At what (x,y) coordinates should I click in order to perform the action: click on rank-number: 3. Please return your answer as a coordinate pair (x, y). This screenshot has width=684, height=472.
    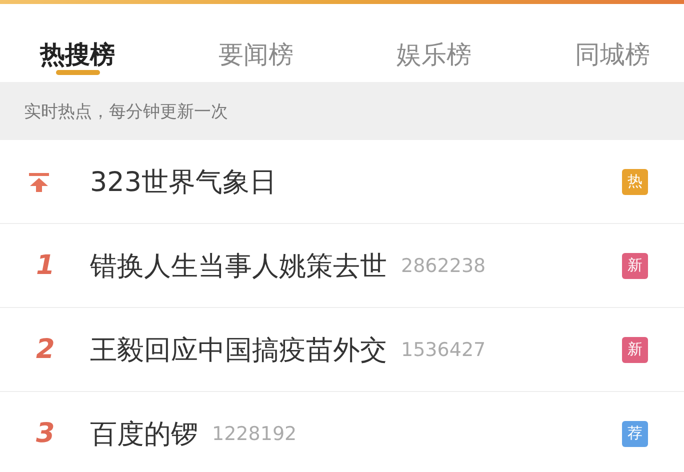
    Looking at the image, I should click on (45, 433).